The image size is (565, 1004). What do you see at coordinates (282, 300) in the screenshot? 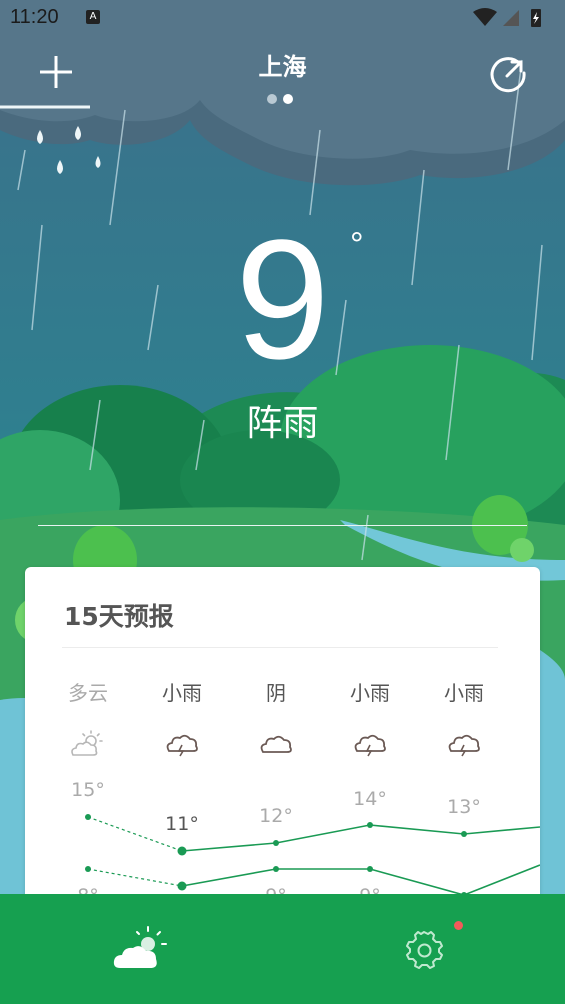
I see `current-temperature: 9` at bounding box center [282, 300].